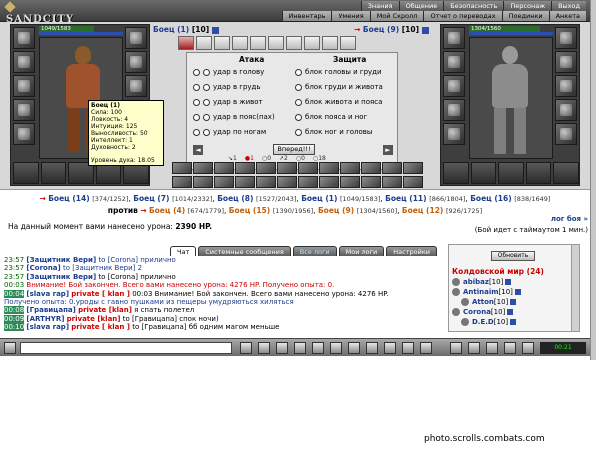  Describe the element at coordinates (228, 102) in the screenshot. I see `attack-option-belly: удар в живот` at that location.